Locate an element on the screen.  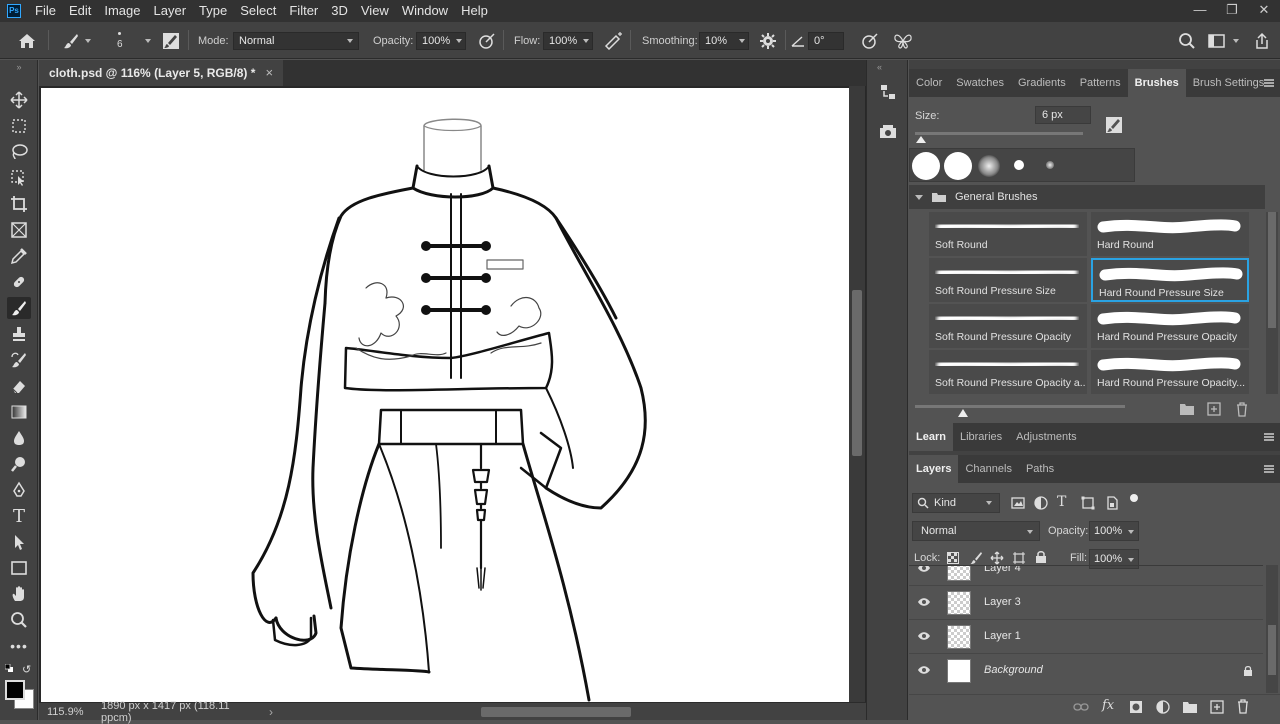
dodge-tool-icon is located at coordinates (19, 464).